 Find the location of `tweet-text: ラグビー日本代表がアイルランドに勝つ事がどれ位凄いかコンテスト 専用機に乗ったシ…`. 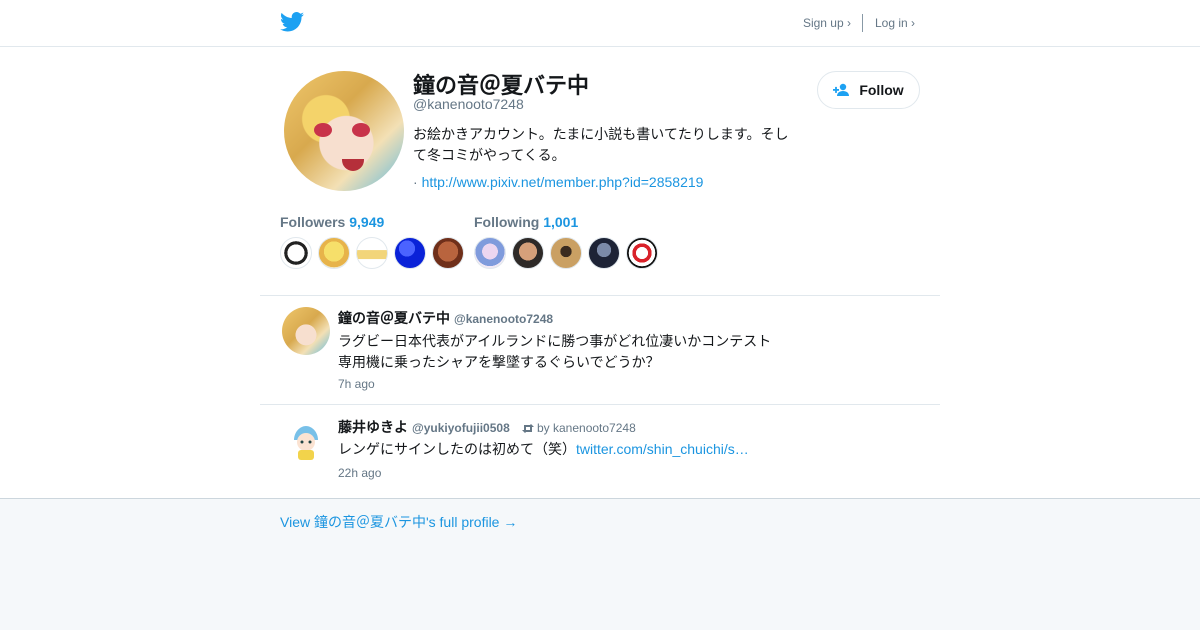

tweet-text: ラグビー日本代表がアイルランドに勝つ事がどれ位凄いかコンテスト 専用機に乗ったシ… is located at coordinates (558, 352).